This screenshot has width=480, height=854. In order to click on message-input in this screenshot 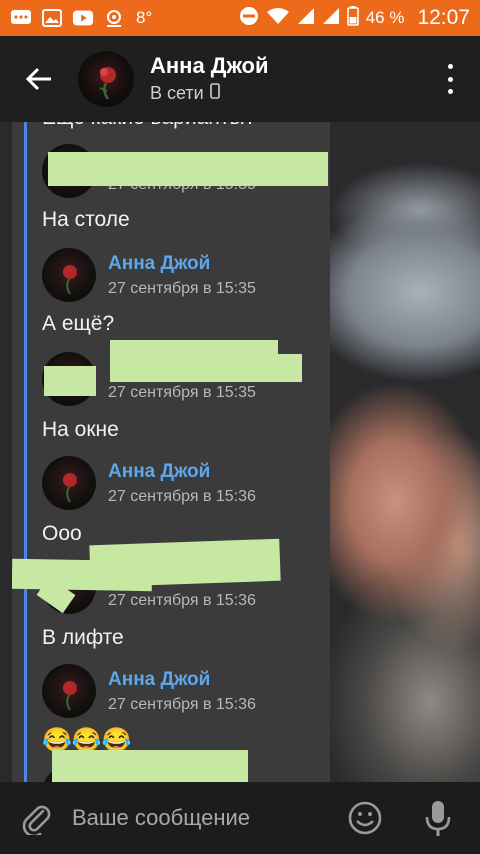, I will do `click(202, 818)`.